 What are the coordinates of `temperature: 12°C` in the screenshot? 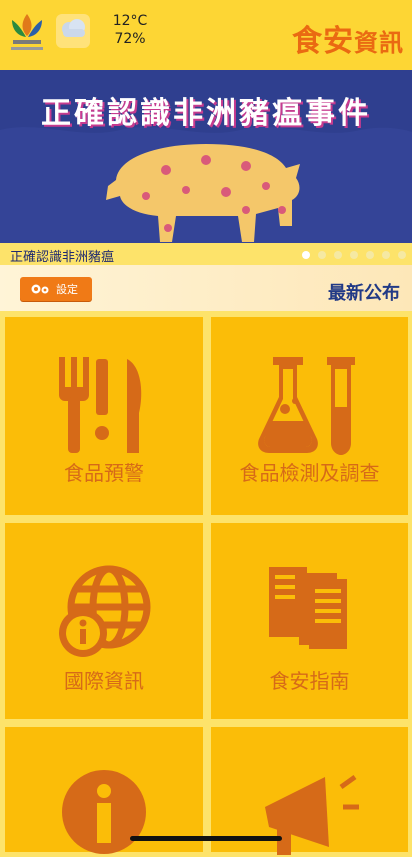 It's located at (130, 21).